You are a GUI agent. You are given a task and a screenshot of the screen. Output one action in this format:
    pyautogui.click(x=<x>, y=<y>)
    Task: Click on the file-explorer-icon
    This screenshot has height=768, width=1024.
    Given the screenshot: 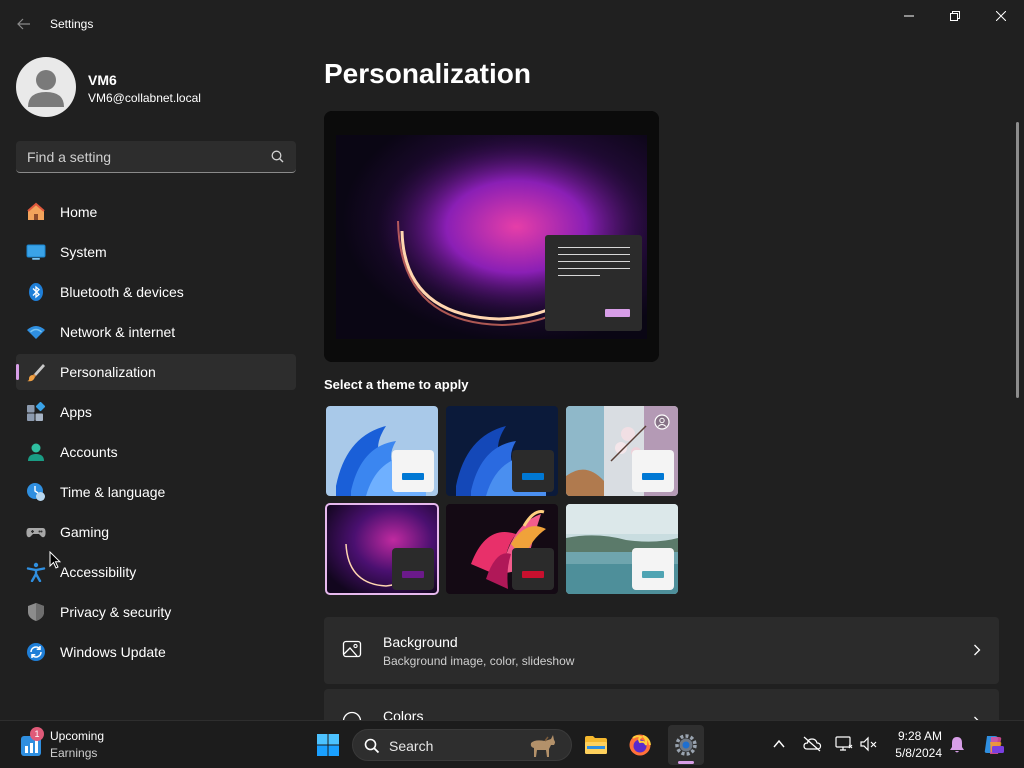 What is the action you would take?
    pyautogui.click(x=596, y=745)
    